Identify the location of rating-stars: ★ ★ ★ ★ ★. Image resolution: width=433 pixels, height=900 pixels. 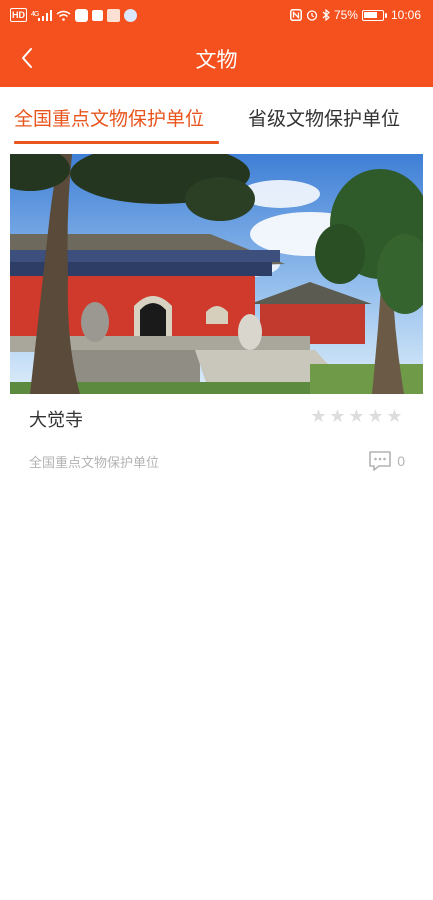
(356, 416).